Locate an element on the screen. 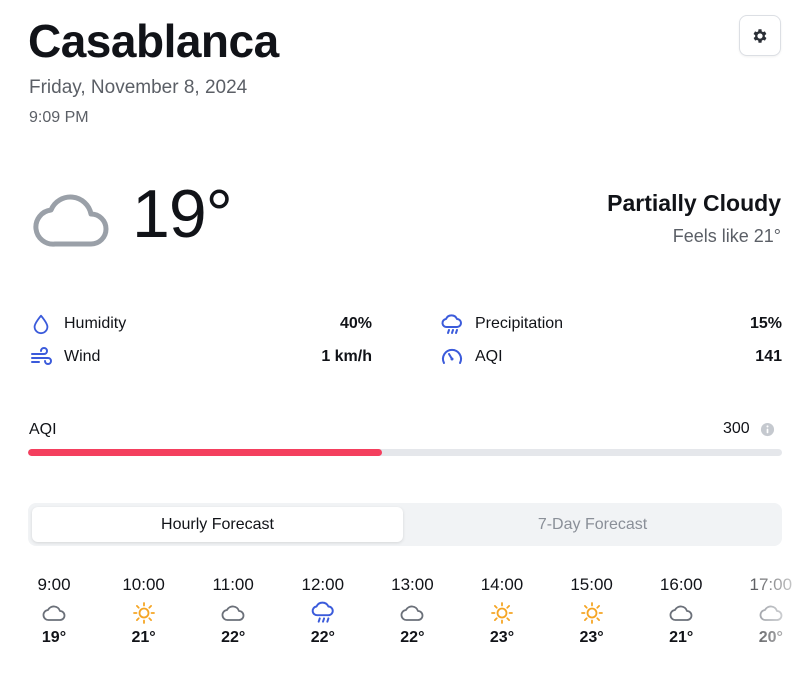  current-temperature: 19° is located at coordinates (182, 214).